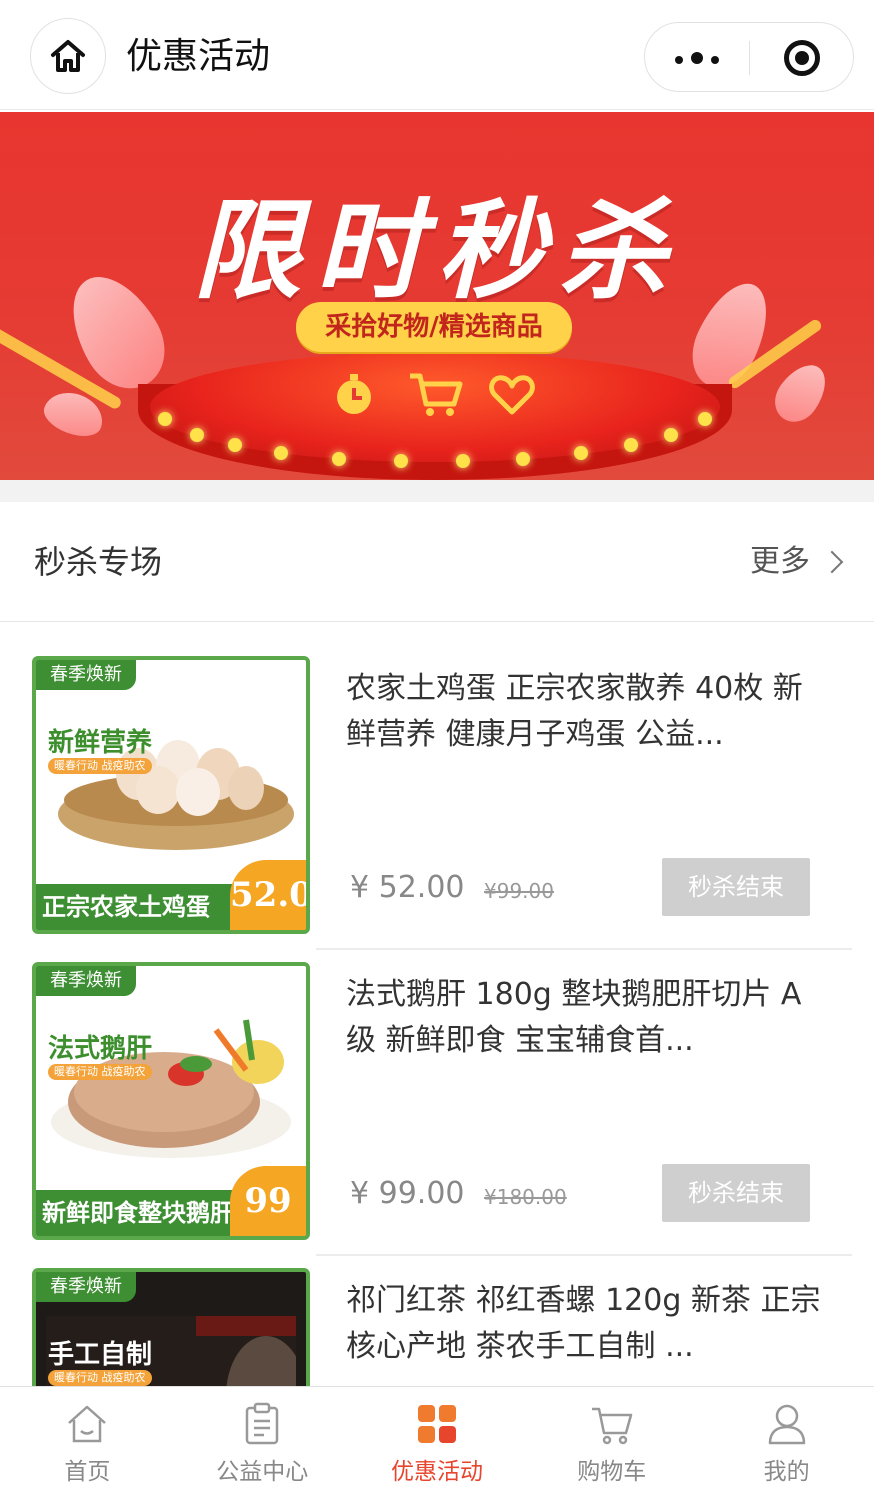 The width and height of the screenshot is (874, 1500). What do you see at coordinates (786, 1424) in the screenshot?
I see `person-icon` at bounding box center [786, 1424].